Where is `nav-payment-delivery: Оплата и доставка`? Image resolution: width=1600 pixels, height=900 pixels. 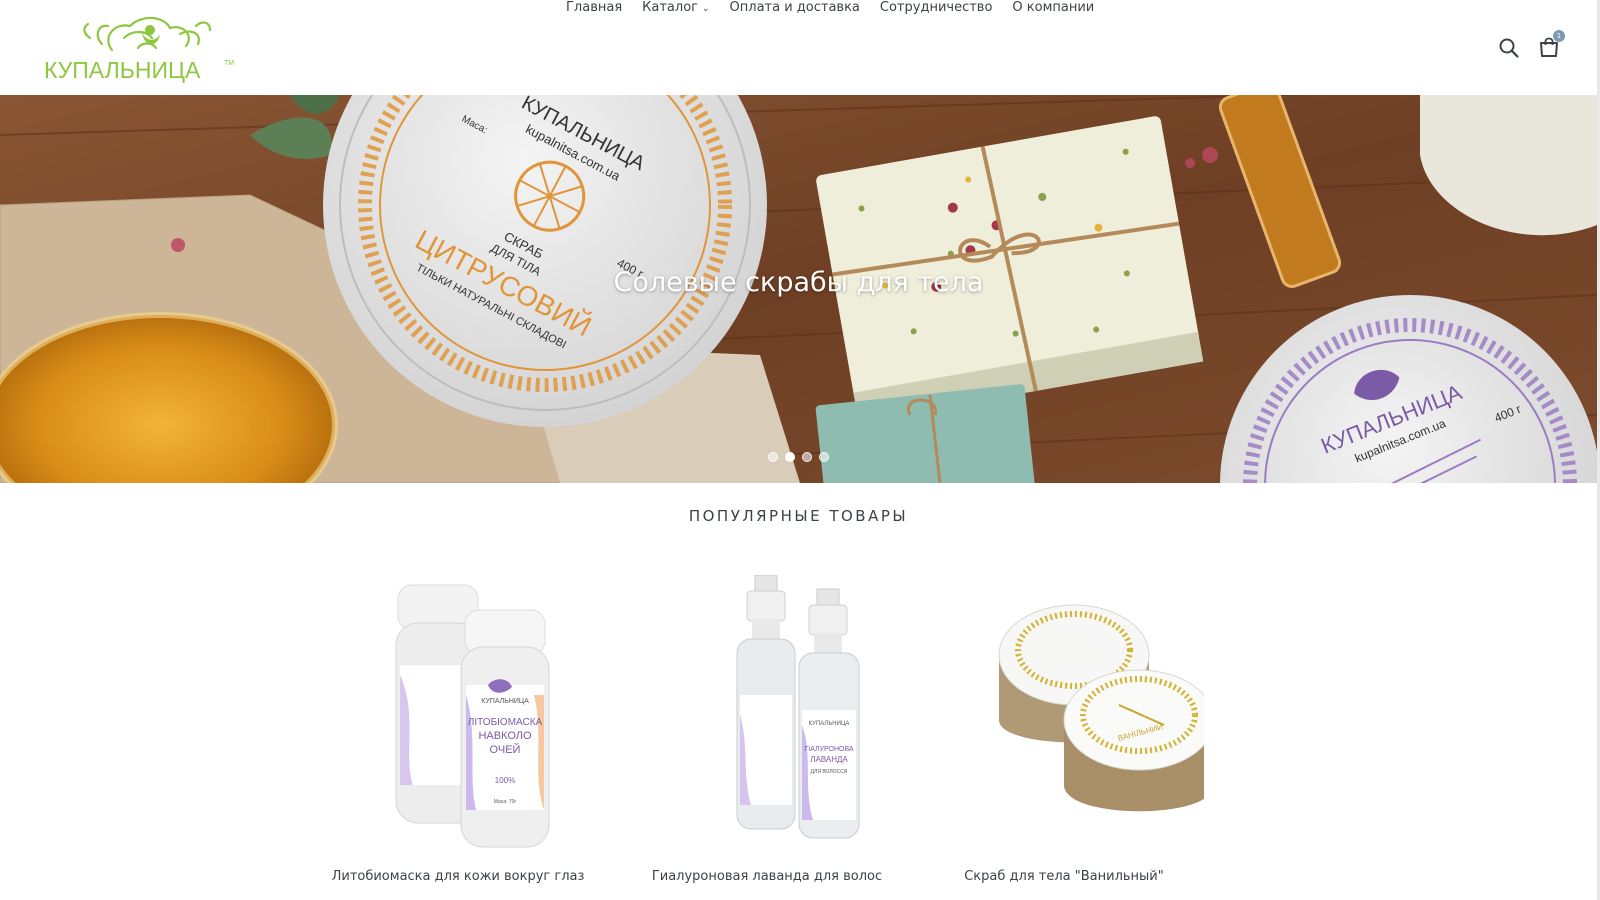
nav-payment-delivery: Оплата и доставка is located at coordinates (795, 7).